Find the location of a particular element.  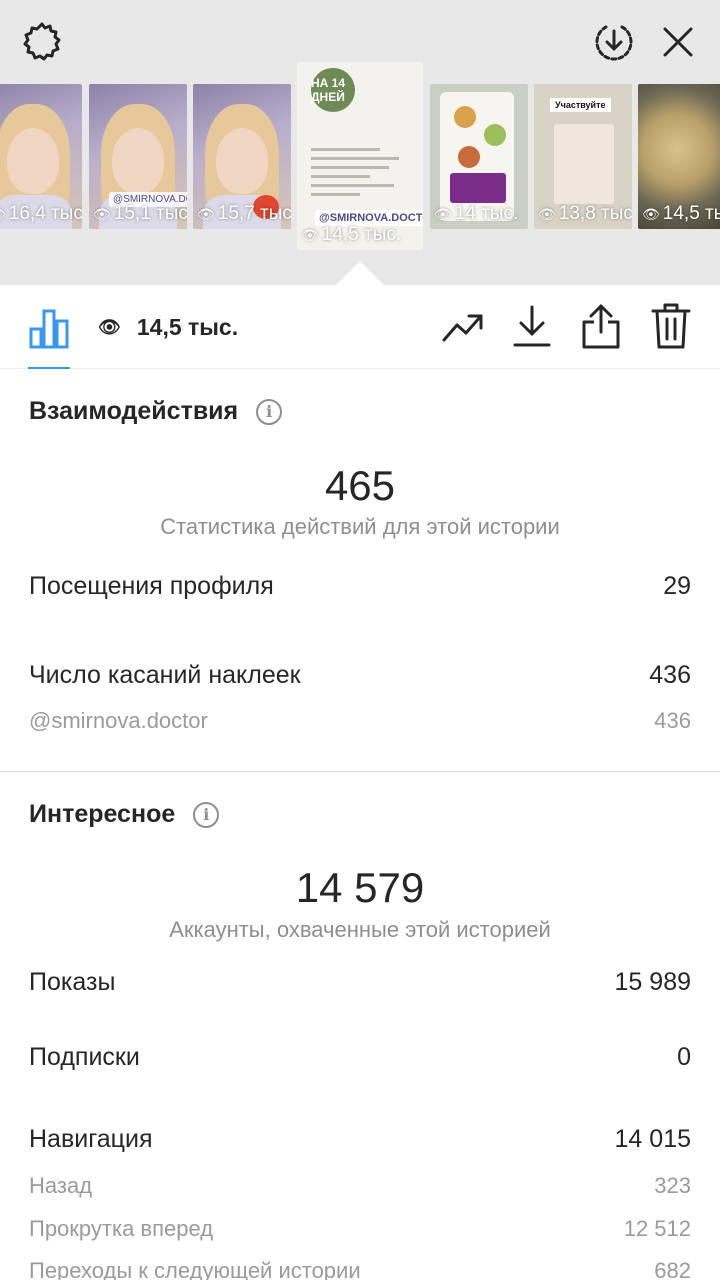

stat-subvalue: 323 is located at coordinates (672, 1185).